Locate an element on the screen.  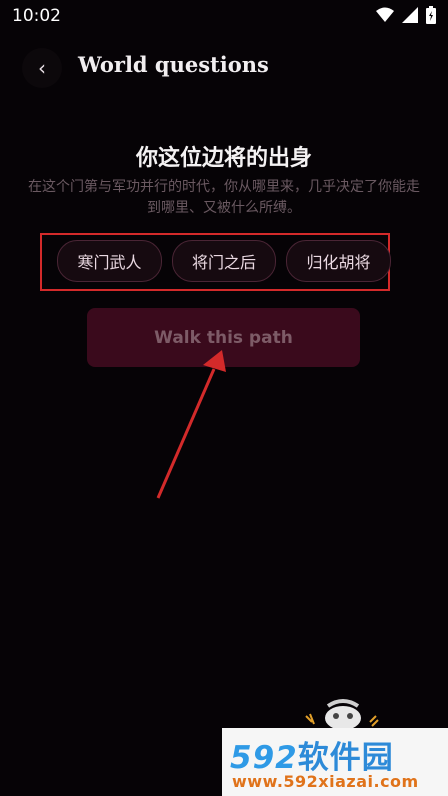
question-description: 在这个门第与军功并行的时代，你从哪里来，几乎决定了你能走到哪里、又被什么所缚。 is located at coordinates (224, 197).